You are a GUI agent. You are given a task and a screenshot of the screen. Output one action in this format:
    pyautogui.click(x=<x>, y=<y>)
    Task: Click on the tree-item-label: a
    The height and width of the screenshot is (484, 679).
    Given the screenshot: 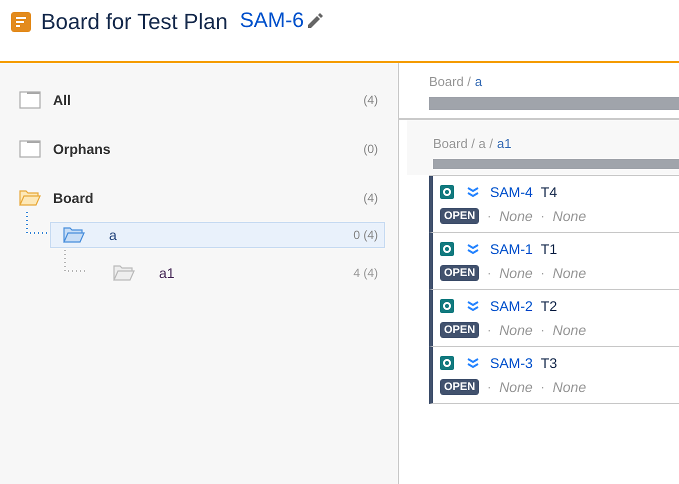 What is the action you would take?
    pyautogui.click(x=113, y=235)
    